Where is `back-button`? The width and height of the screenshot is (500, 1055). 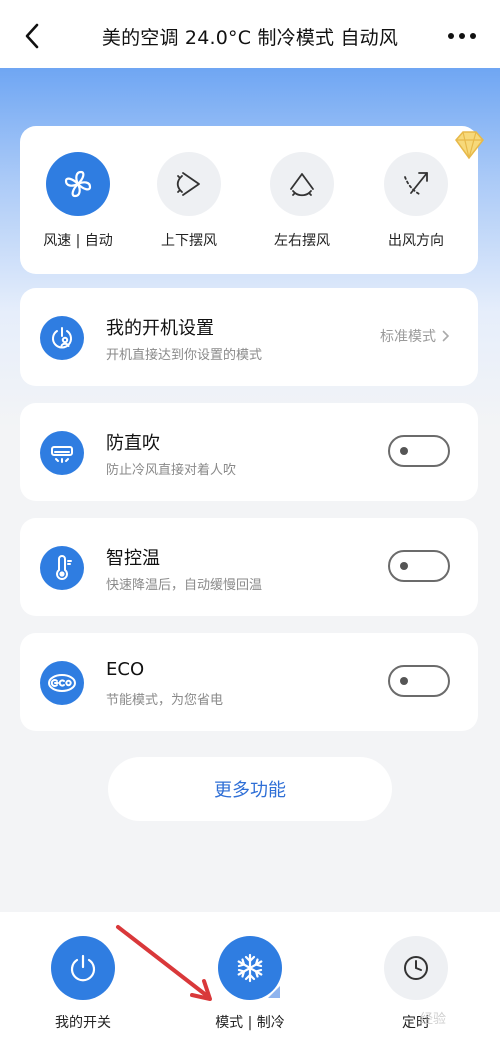 back-button is located at coordinates (32, 36).